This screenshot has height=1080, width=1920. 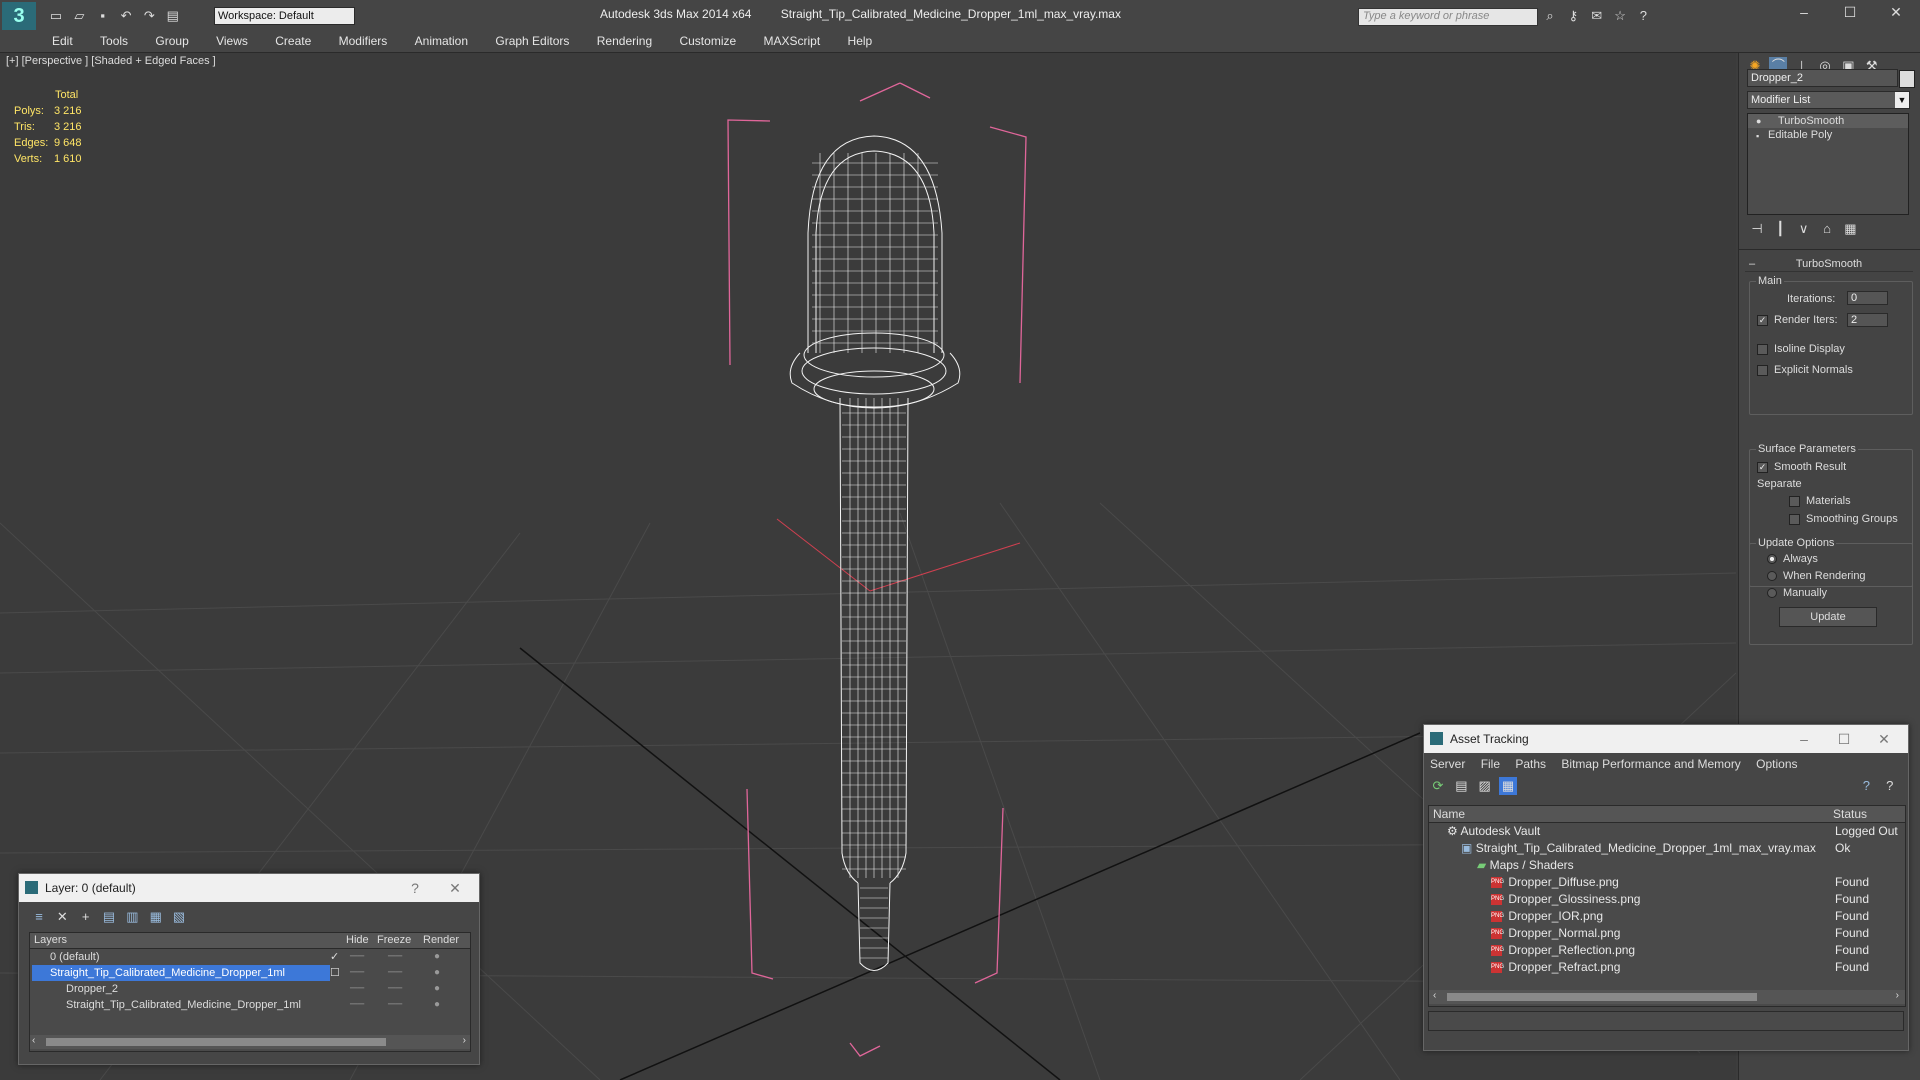 I want to click on workspace-dropdown: Workspace: Default, so click(x=284, y=16).